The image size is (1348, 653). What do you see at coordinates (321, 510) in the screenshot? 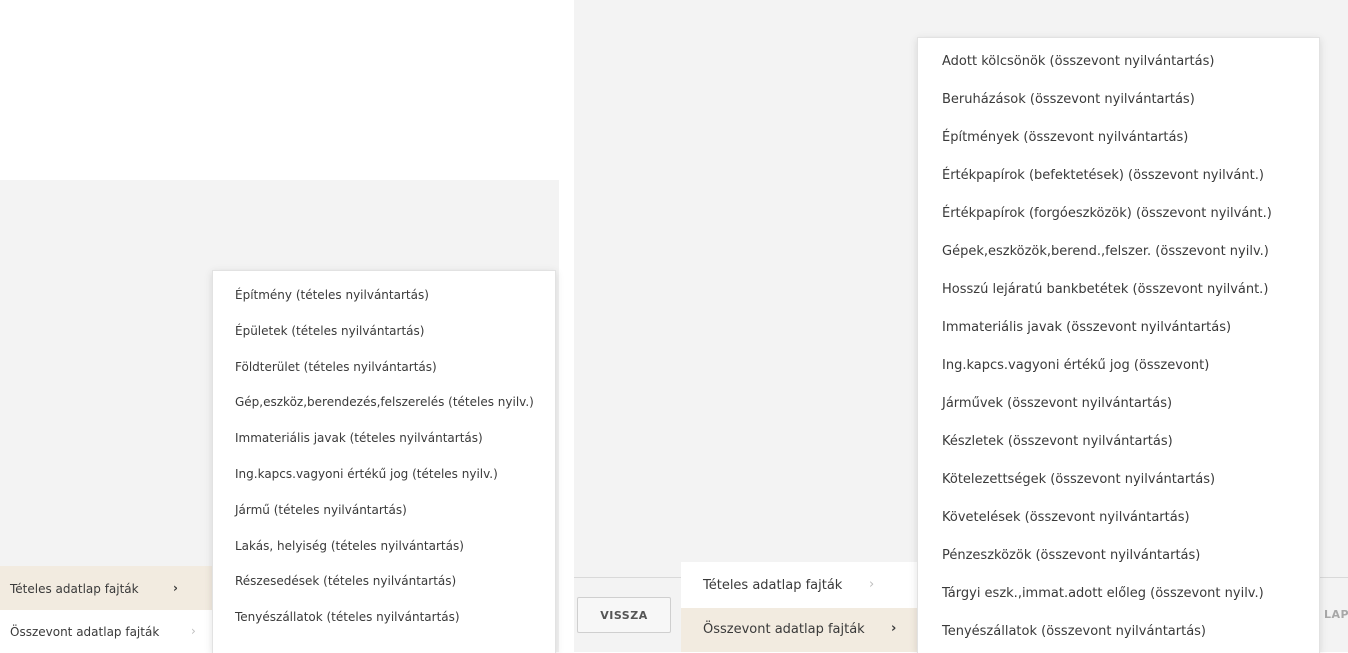
I see `submenu-item: Jármű (tételes nyilvántartás)` at bounding box center [321, 510].